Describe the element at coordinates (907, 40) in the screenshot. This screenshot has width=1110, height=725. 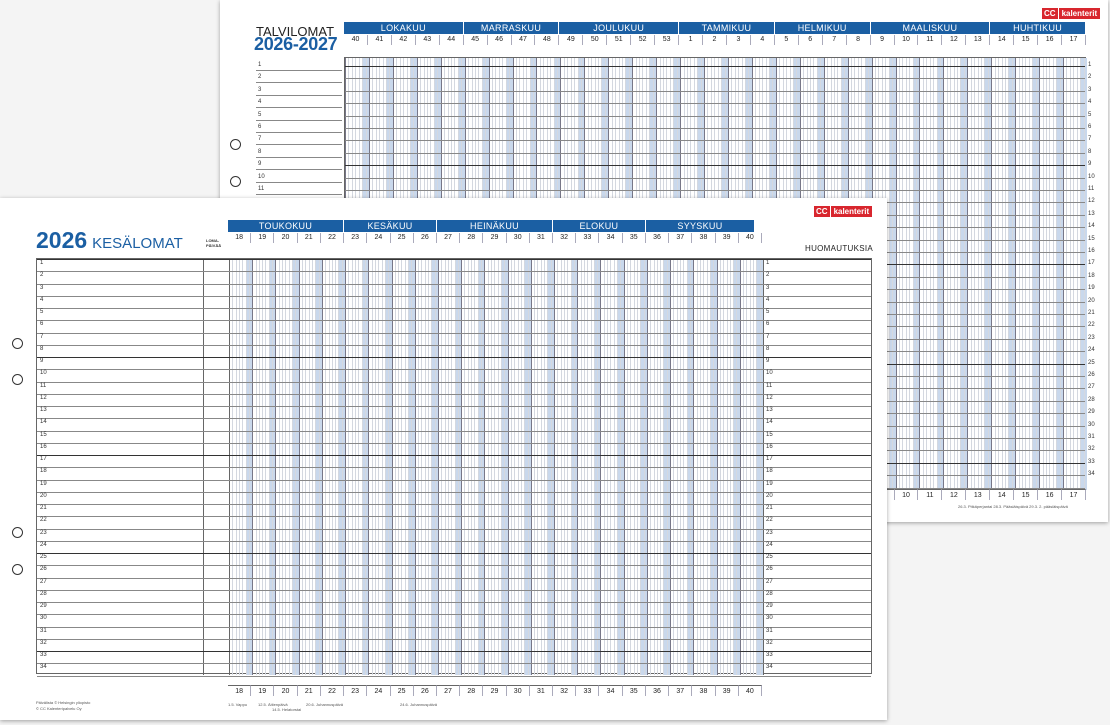
I see `week-number: 10` at that location.